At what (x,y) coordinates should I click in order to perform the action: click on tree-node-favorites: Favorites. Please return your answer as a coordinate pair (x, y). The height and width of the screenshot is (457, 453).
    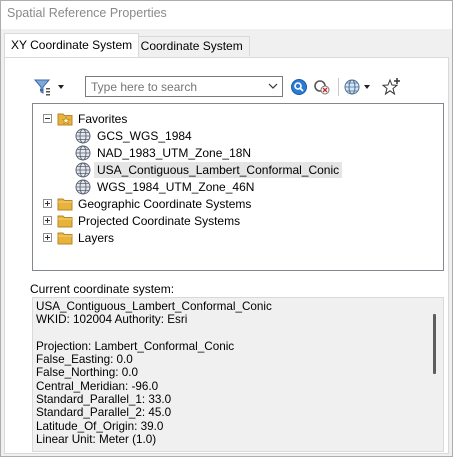
    Looking at the image, I should click on (85, 118).